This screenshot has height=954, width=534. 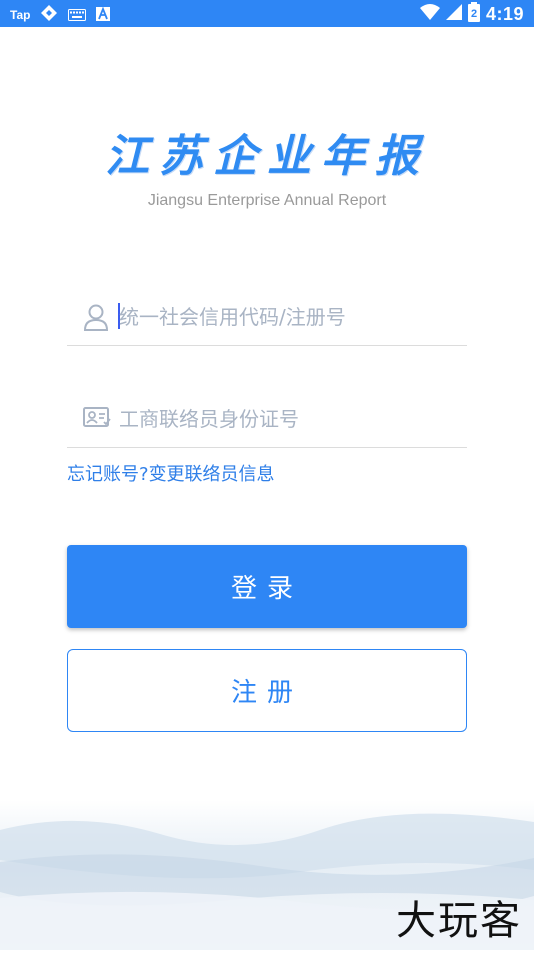 What do you see at coordinates (429, 14) in the screenshot?
I see `wifi-icon` at bounding box center [429, 14].